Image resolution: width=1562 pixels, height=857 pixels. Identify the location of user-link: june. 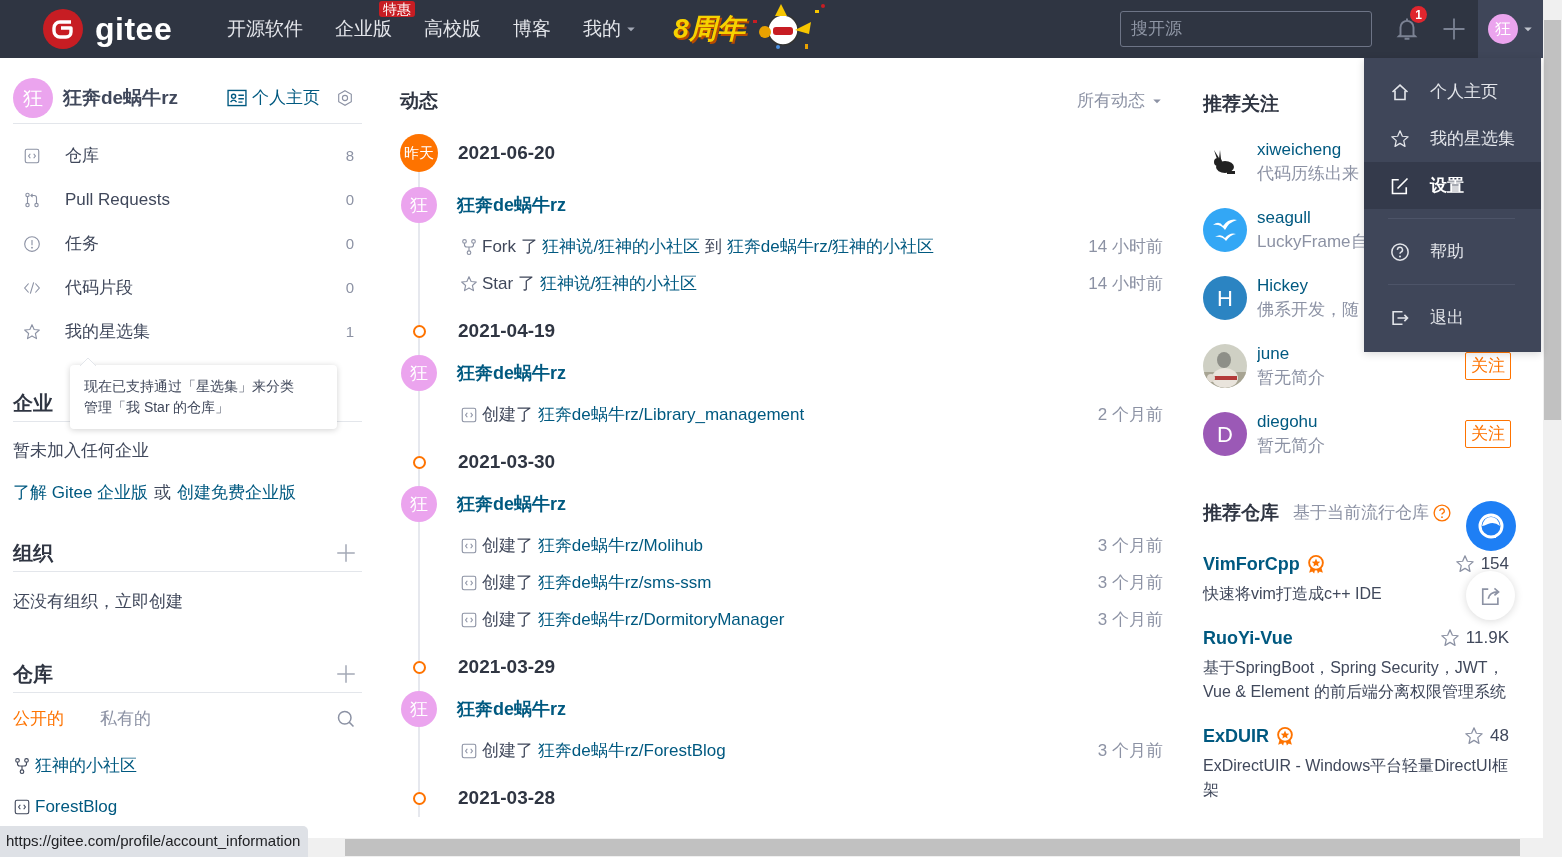
(1291, 354).